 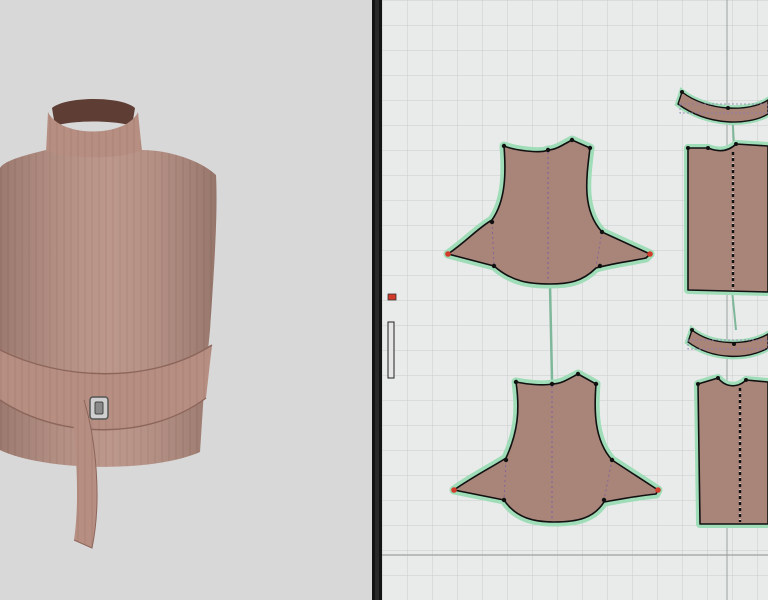 I want to click on pattern-piece-right-panel-bottom, so click(x=731, y=451).